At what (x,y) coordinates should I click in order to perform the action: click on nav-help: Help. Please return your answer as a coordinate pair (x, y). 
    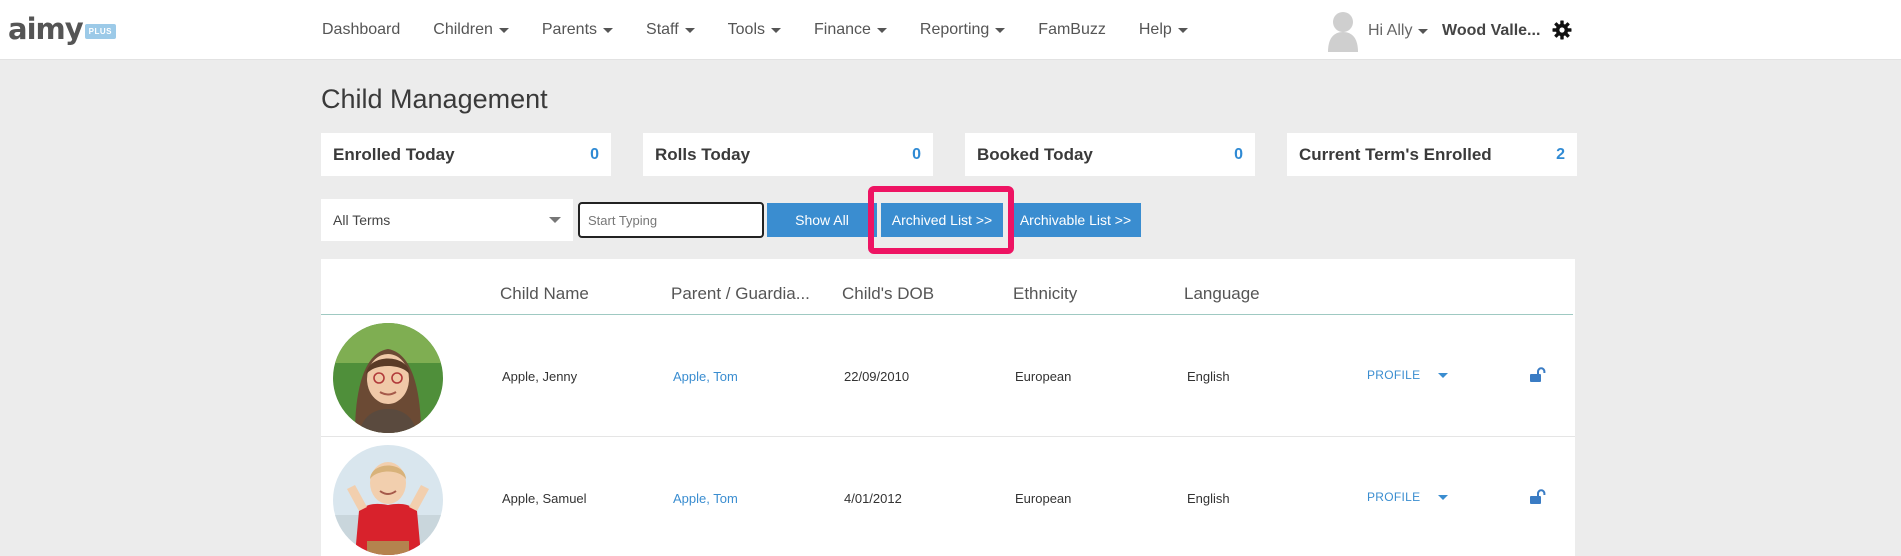
    Looking at the image, I should click on (1163, 30).